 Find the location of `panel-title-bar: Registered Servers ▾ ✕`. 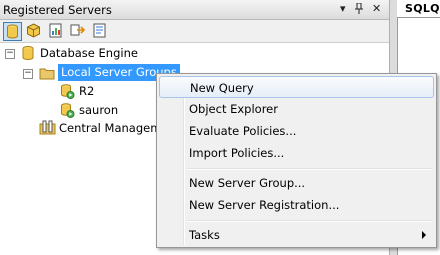

panel-title-bar: Registered Servers ▾ ✕ is located at coordinates (194, 10).